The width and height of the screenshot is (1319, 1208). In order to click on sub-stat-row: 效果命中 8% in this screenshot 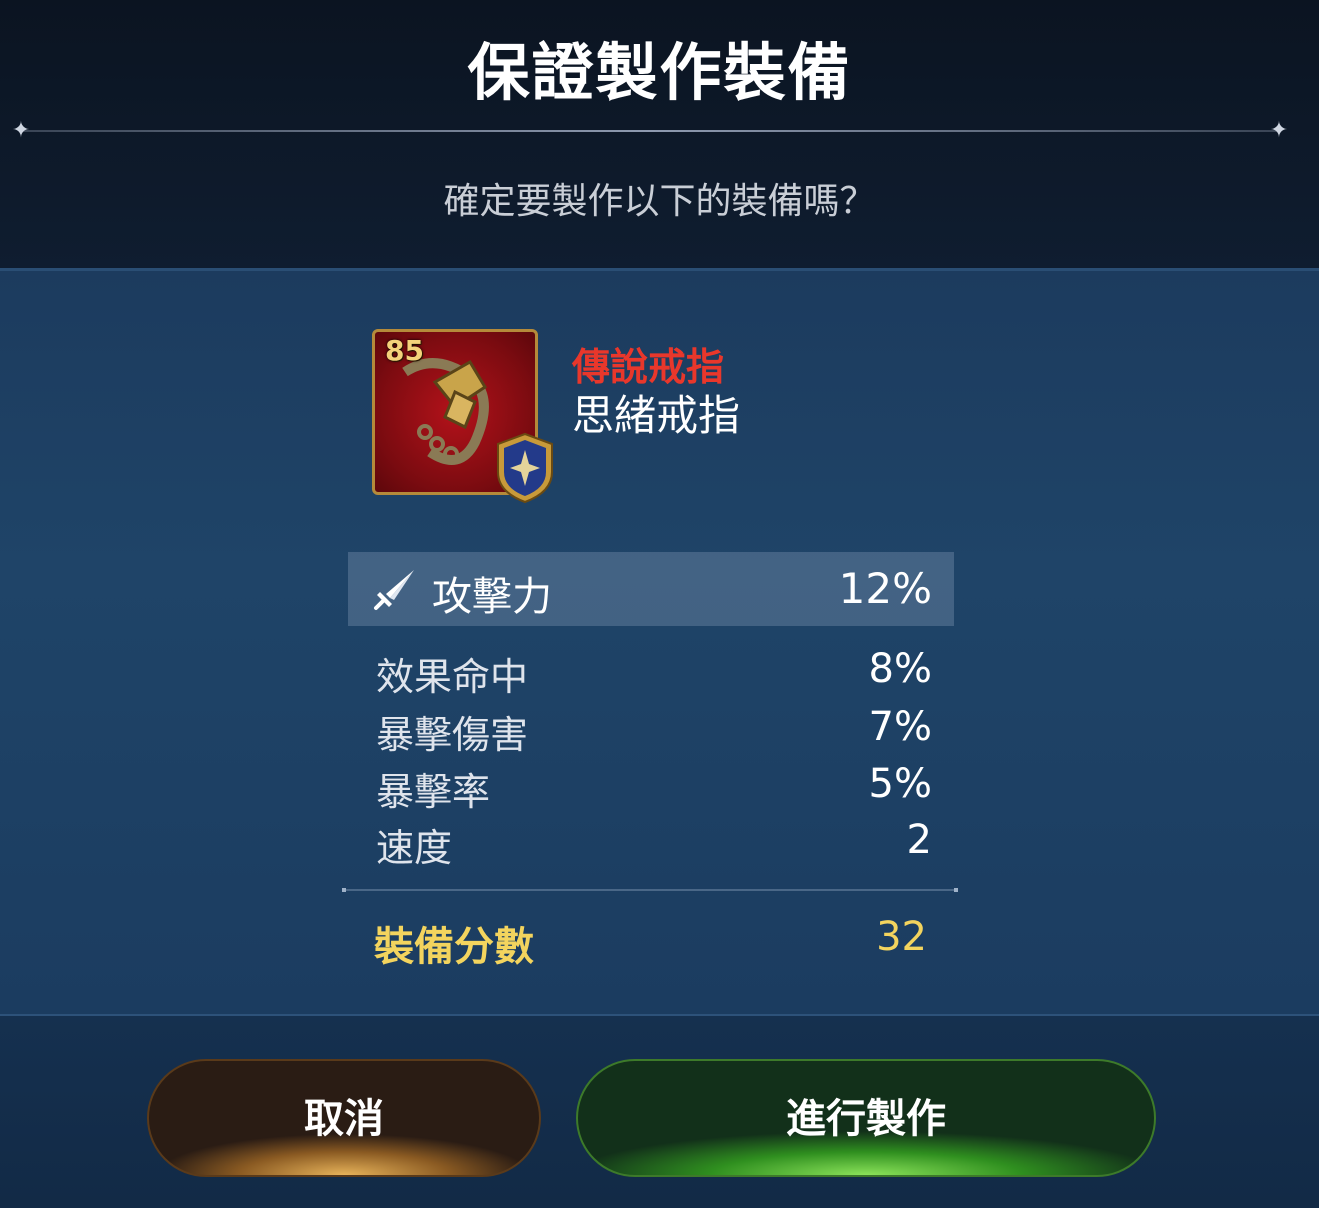, I will do `click(654, 672)`.